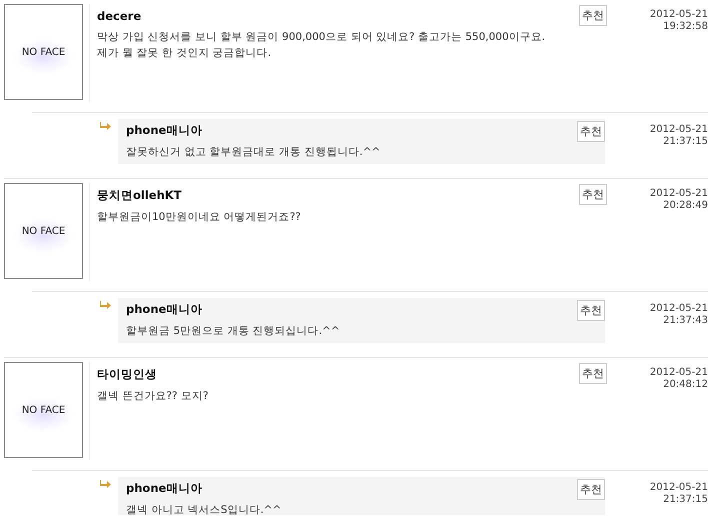 The image size is (720, 519). What do you see at coordinates (233, 331) in the screenshot?
I see `comment-text: 할부원금 5만원으로 개통 진행되십니다.^^` at bounding box center [233, 331].